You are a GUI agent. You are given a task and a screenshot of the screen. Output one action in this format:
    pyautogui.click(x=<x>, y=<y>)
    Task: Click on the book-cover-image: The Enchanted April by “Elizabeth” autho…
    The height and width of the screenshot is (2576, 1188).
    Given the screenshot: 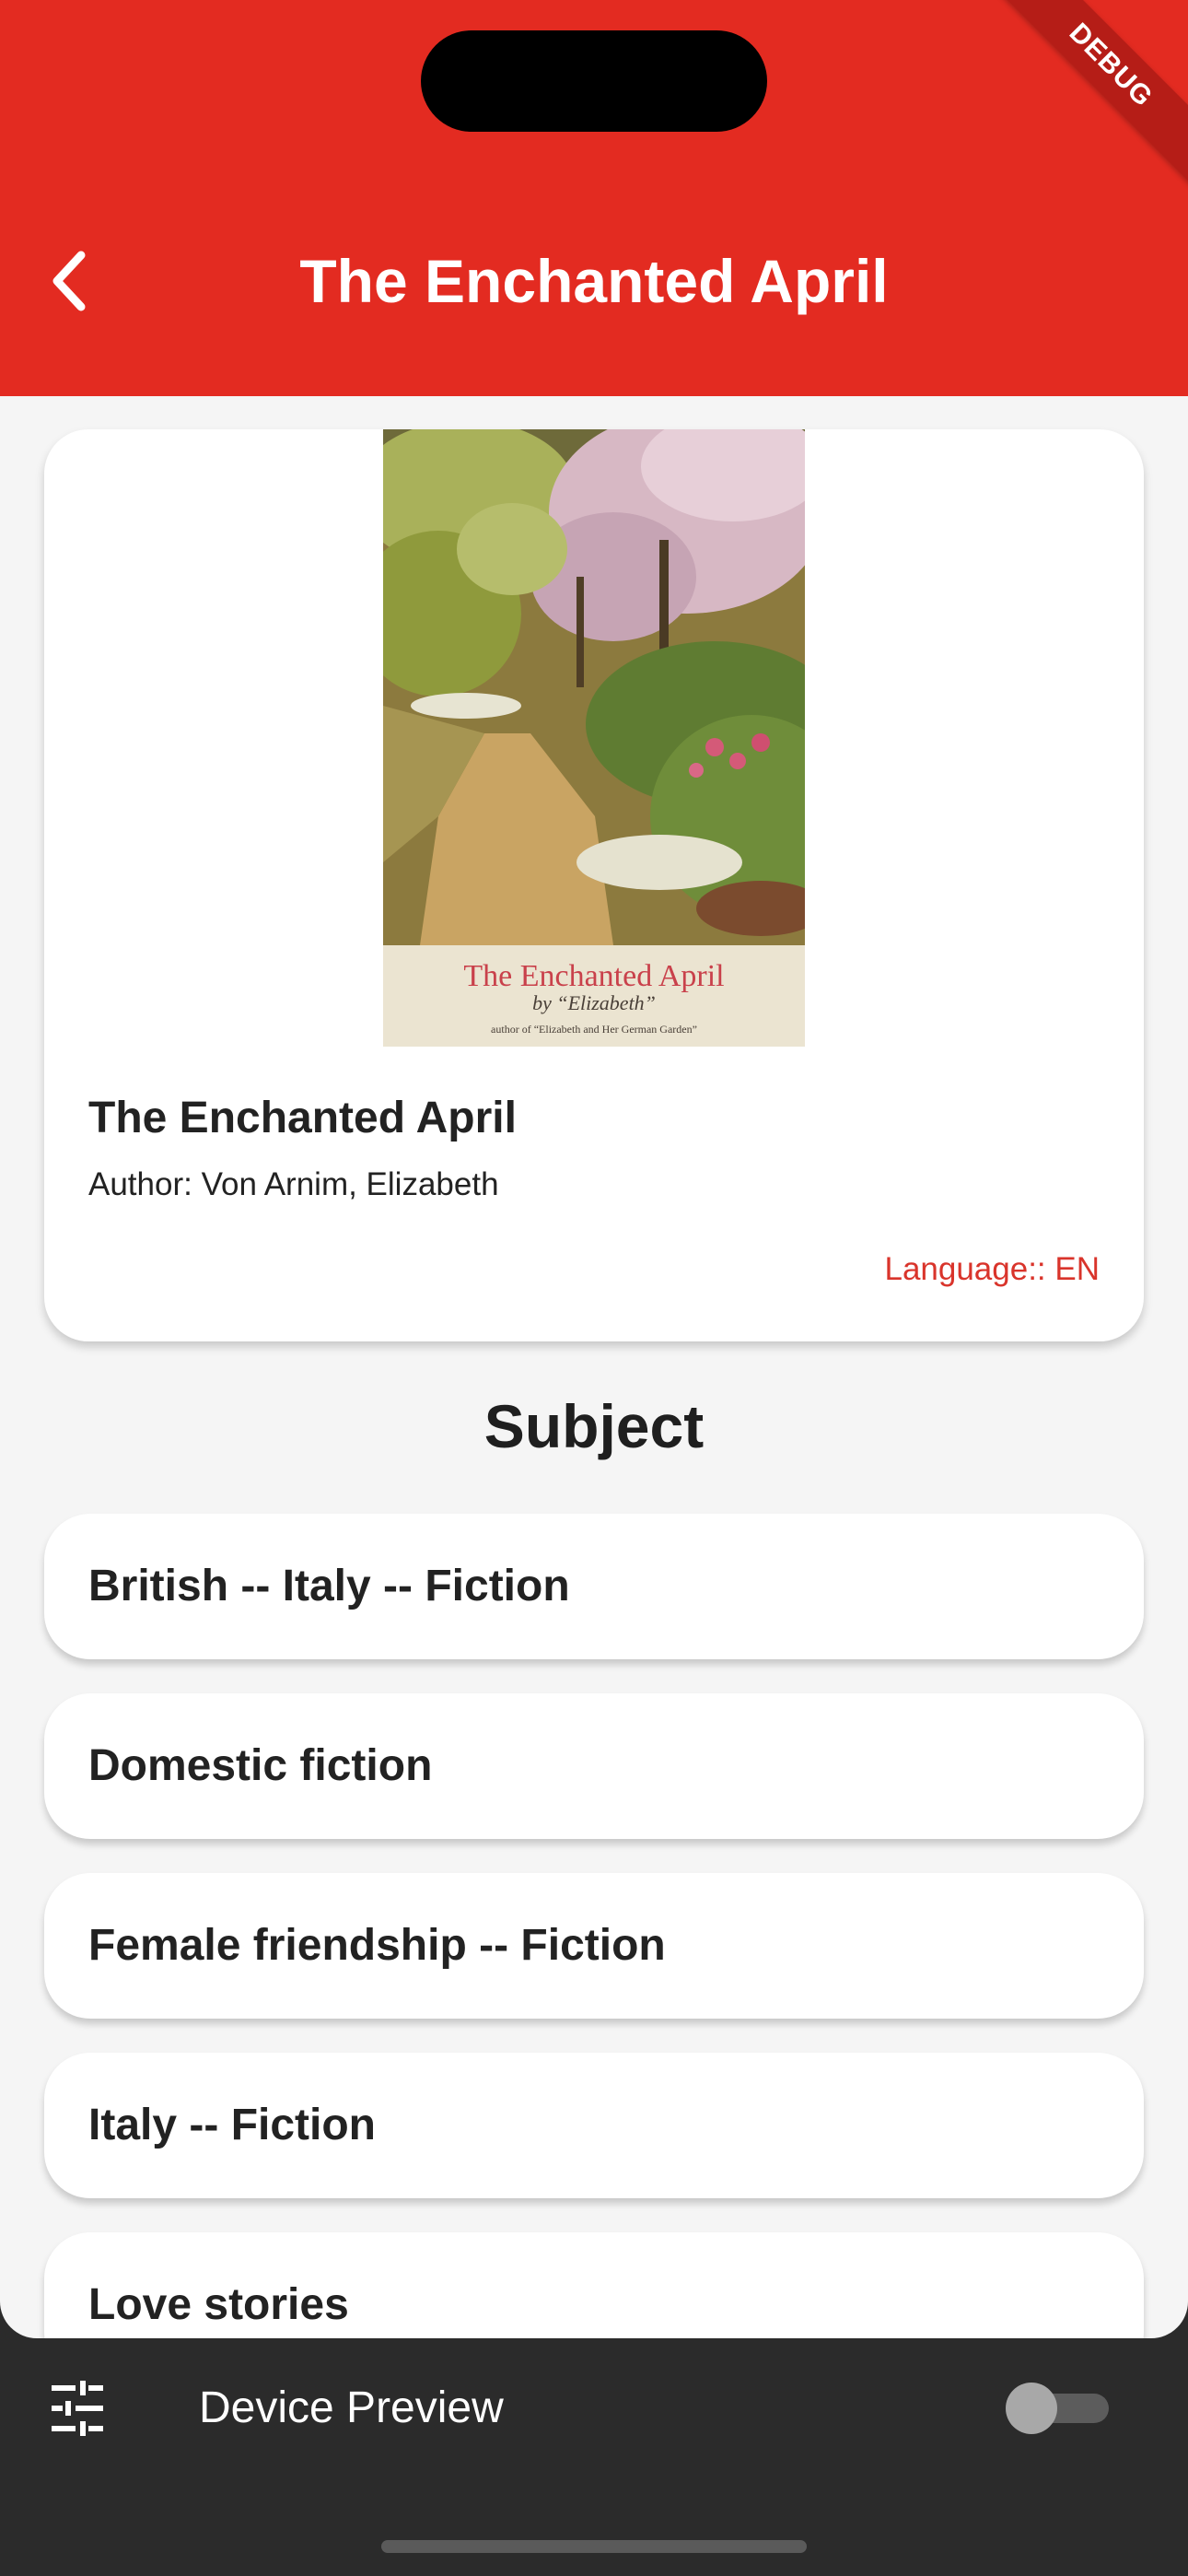 What is the action you would take?
    pyautogui.click(x=594, y=738)
    